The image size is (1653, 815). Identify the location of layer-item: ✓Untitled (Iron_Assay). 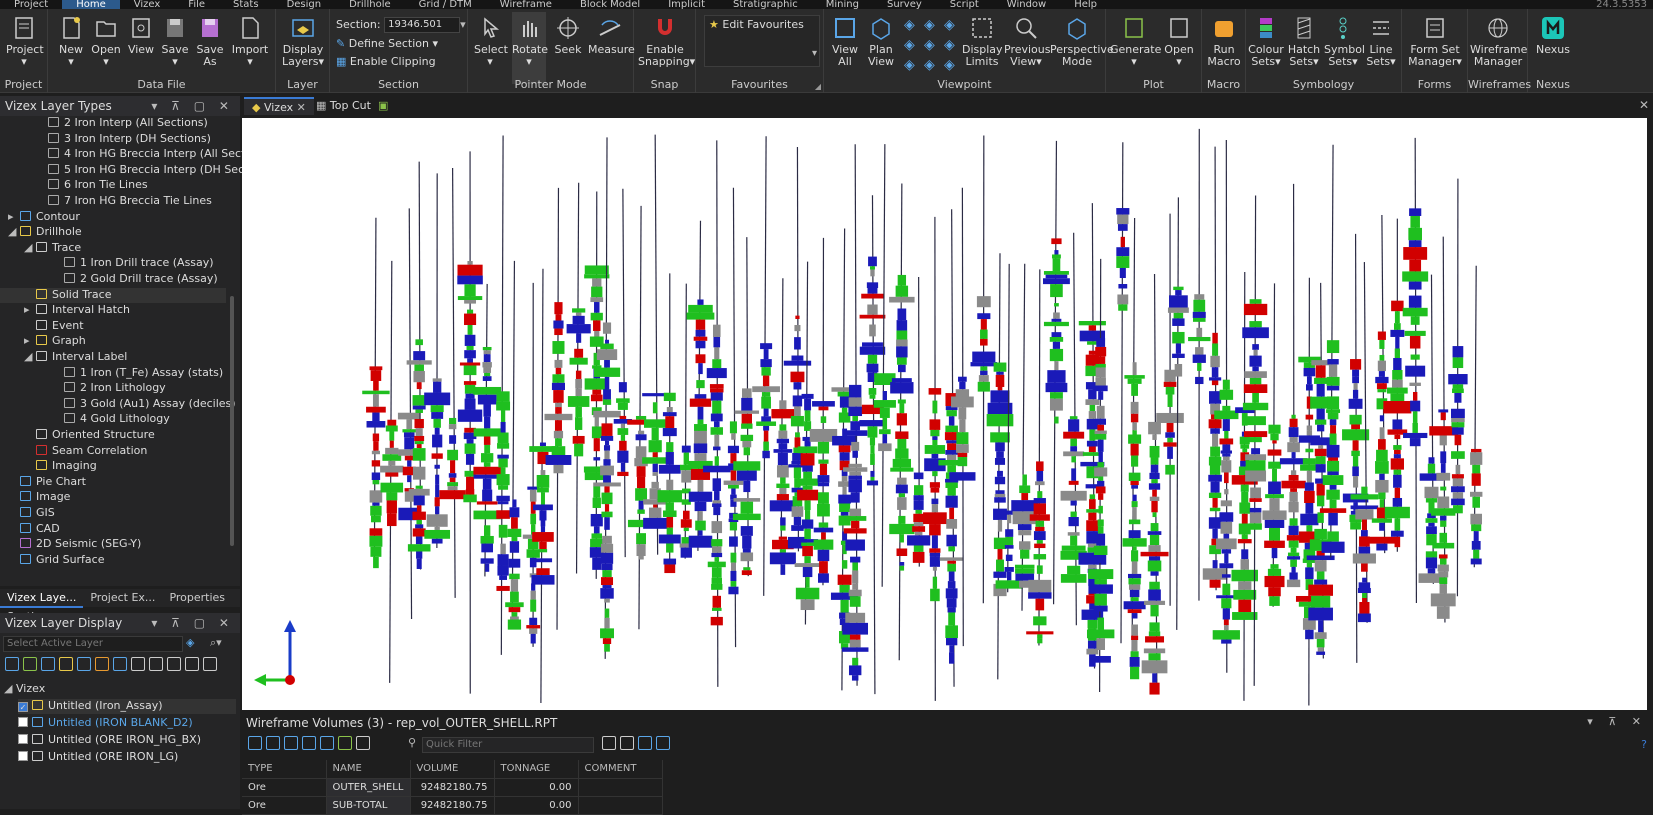
(127, 706).